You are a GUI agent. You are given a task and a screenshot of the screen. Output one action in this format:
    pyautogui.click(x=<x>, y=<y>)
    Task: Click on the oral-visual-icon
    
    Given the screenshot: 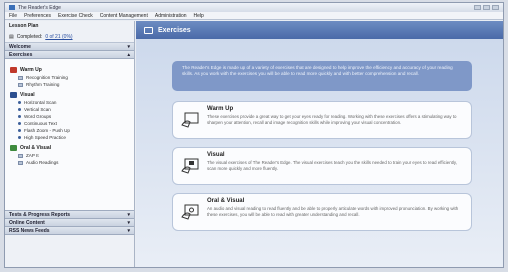 What is the action you would take?
    pyautogui.click(x=13, y=148)
    